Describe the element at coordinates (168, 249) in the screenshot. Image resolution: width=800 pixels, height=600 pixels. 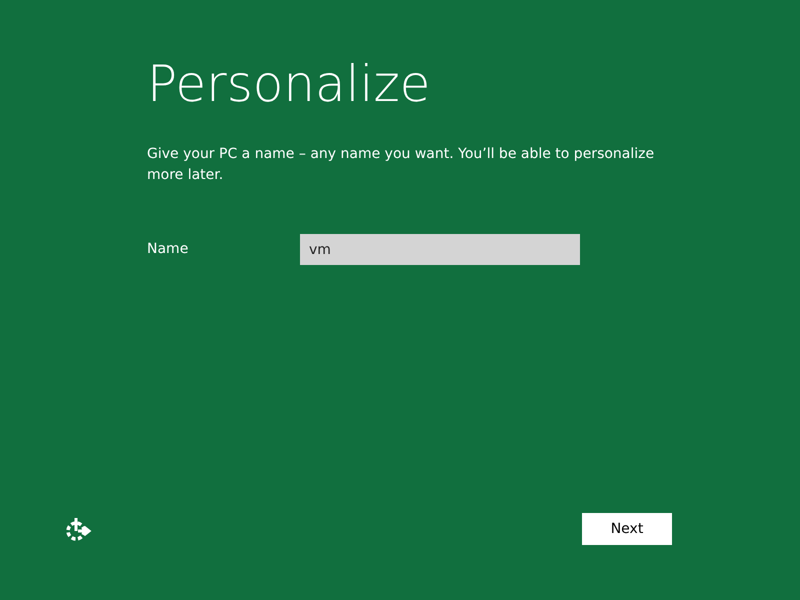
I see `name-label: Name` at that location.